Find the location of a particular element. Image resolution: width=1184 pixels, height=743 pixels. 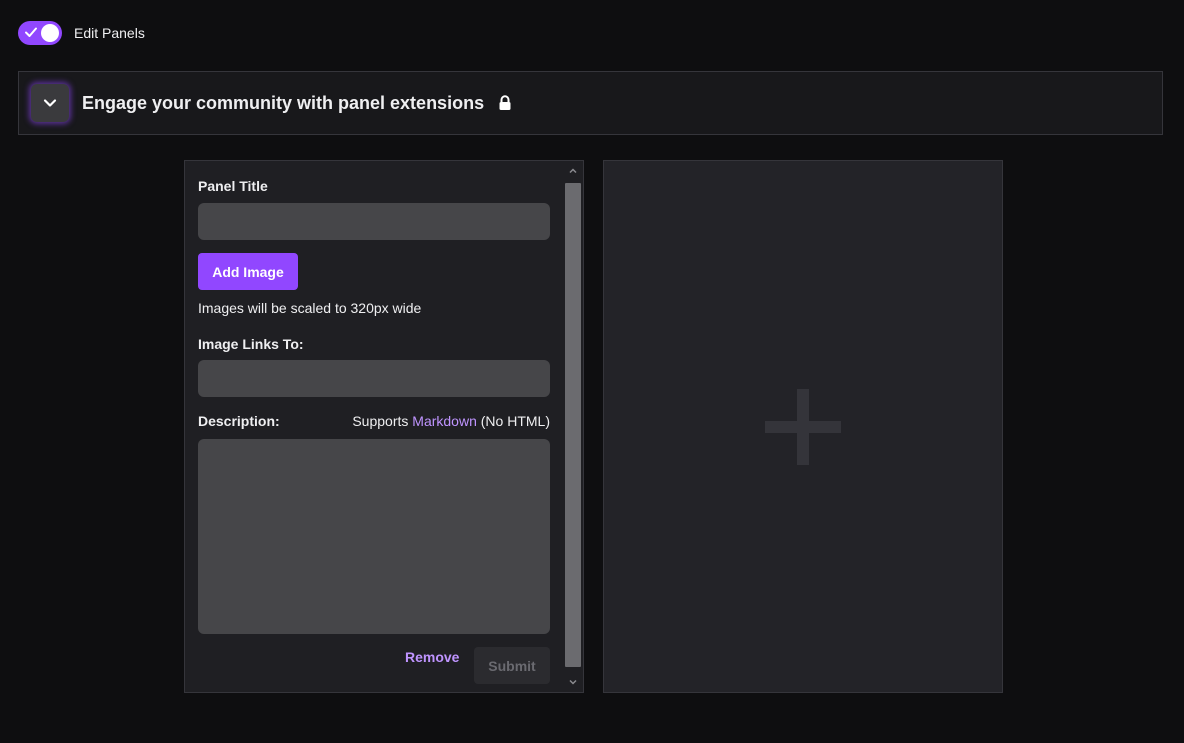

lock-icon is located at coordinates (505, 102).